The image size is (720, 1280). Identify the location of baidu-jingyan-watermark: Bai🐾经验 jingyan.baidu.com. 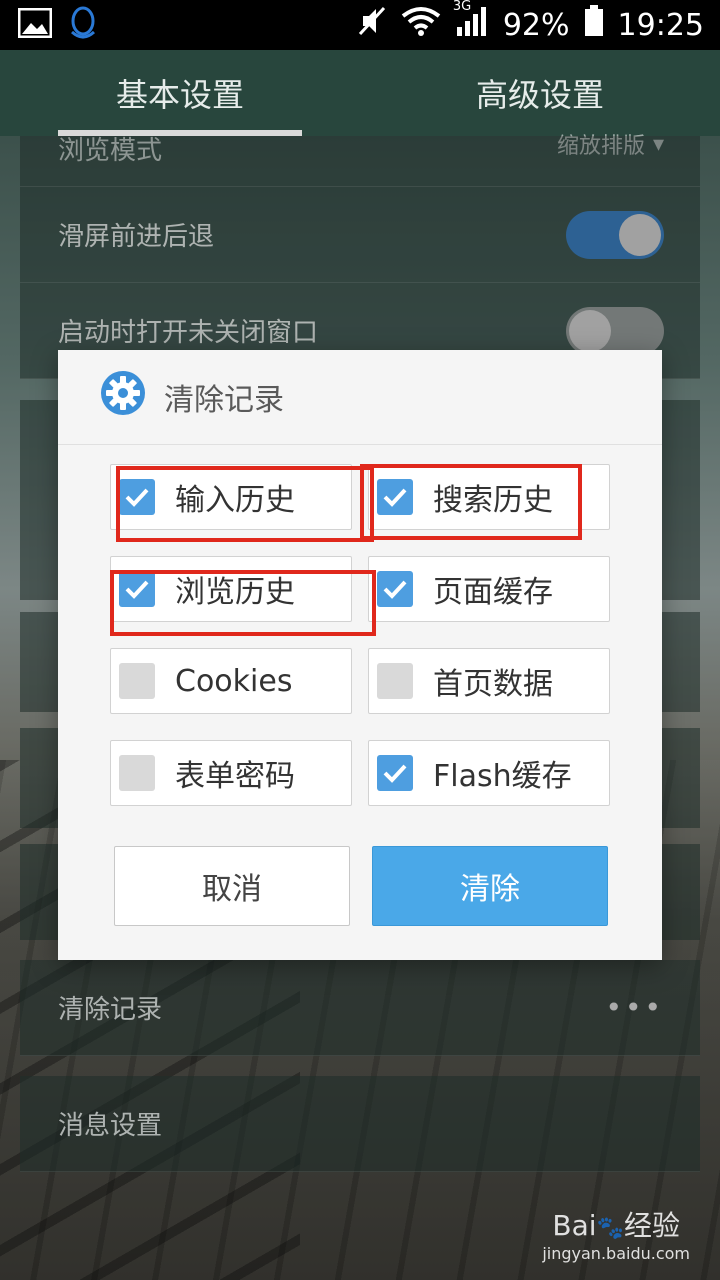
(616, 1236).